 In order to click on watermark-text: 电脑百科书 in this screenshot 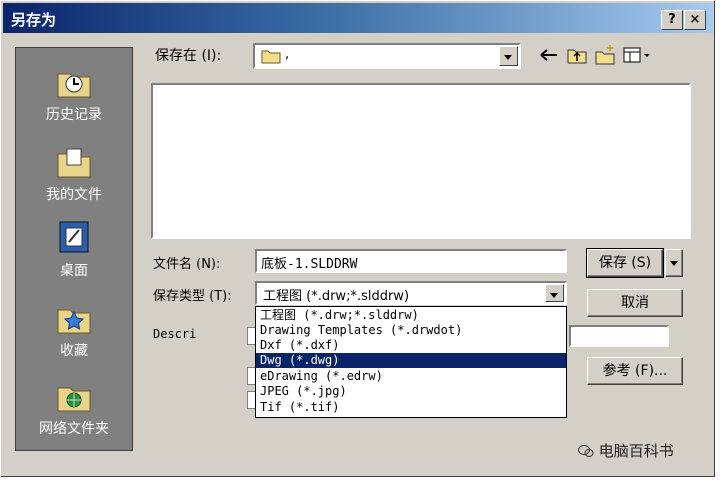, I will do `click(636, 451)`.